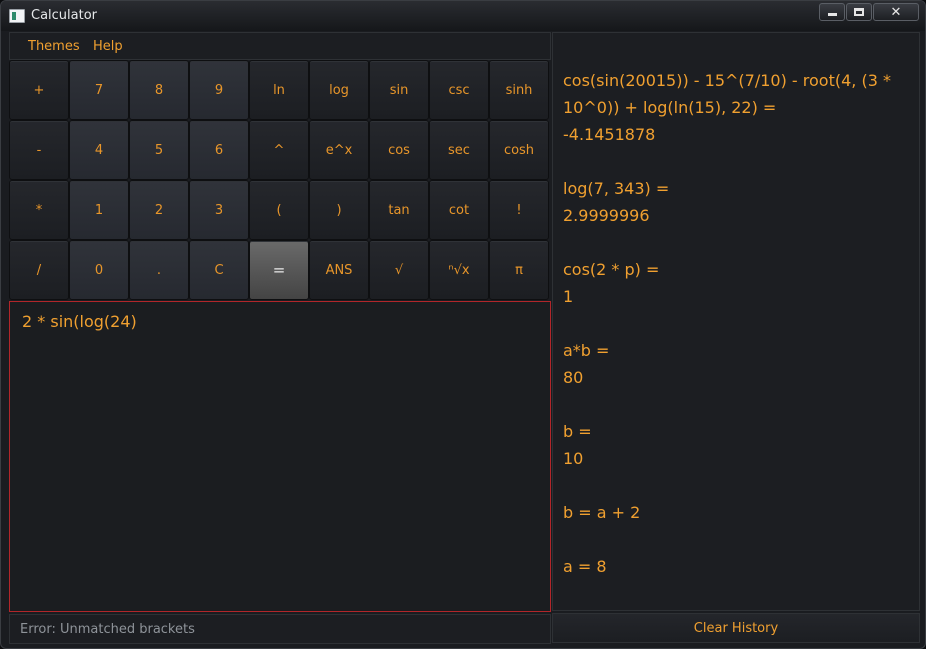 This screenshot has width=926, height=649. I want to click on history-expression: a*b =, so click(586, 350).